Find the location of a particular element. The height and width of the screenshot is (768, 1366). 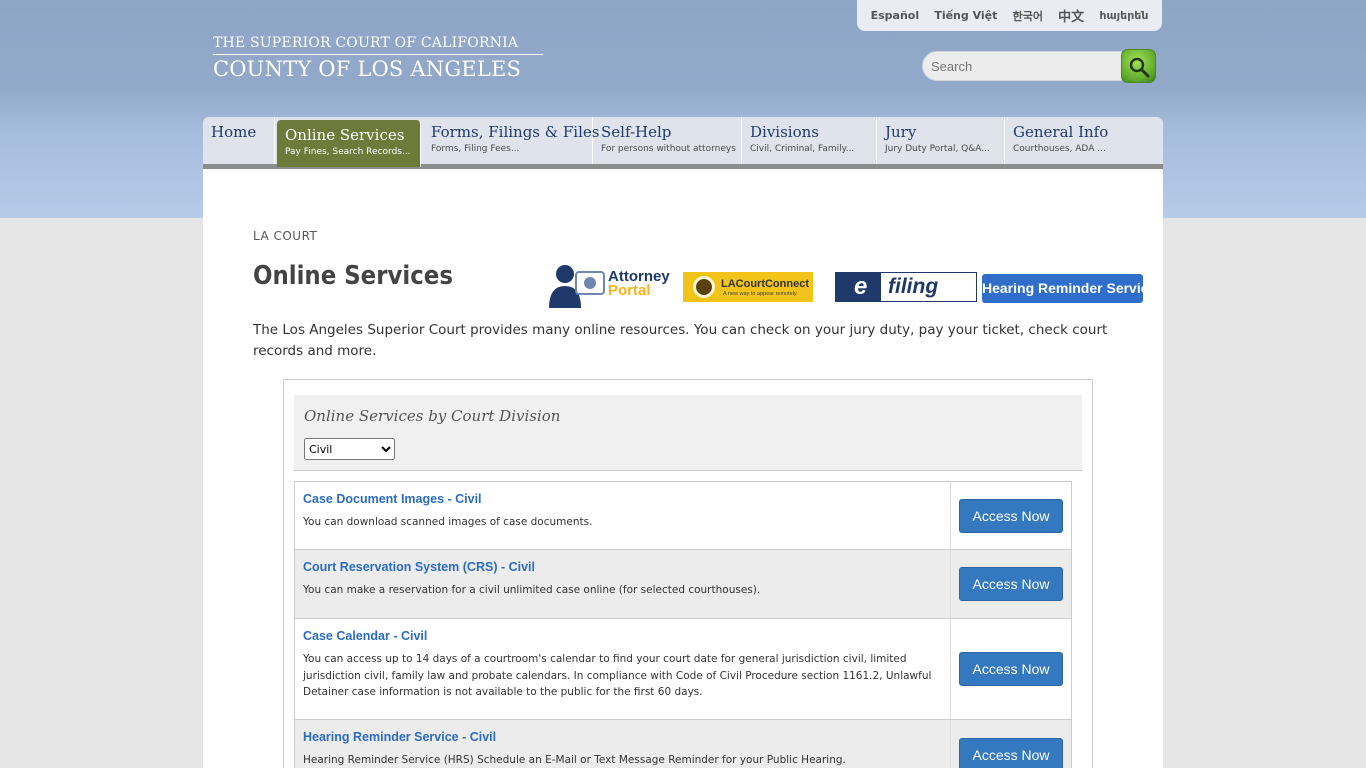

breadcrumb: LA COURT is located at coordinates (285, 236).